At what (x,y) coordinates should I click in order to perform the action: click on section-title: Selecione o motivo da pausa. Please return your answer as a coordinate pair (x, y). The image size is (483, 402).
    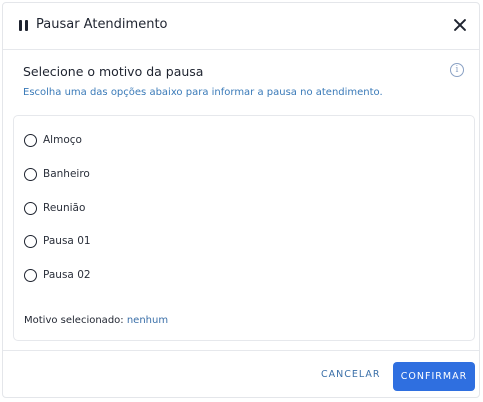
    Looking at the image, I should click on (113, 71).